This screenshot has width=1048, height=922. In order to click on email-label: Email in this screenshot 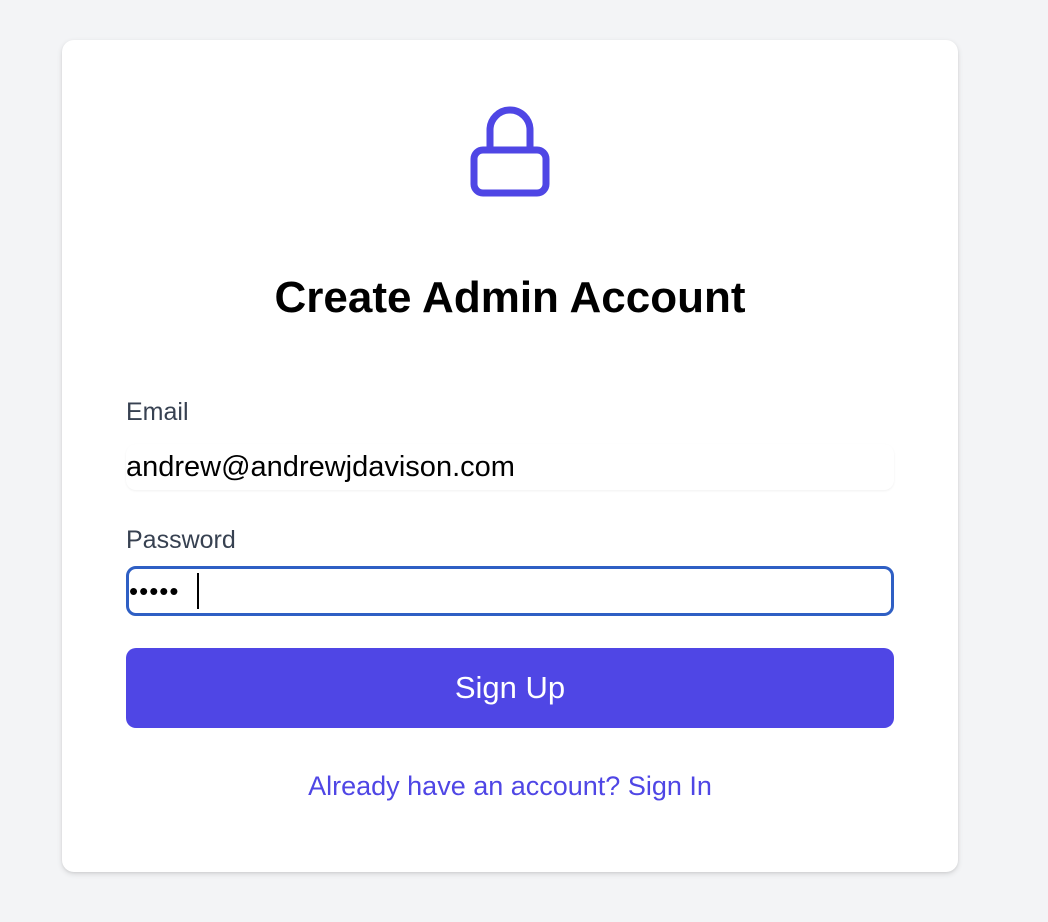, I will do `click(157, 412)`.